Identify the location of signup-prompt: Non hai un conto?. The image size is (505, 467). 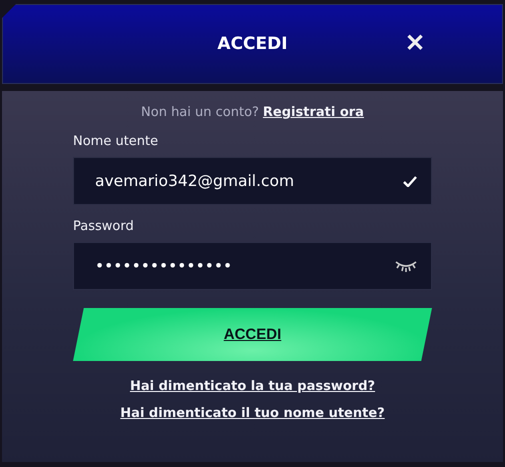
(200, 112).